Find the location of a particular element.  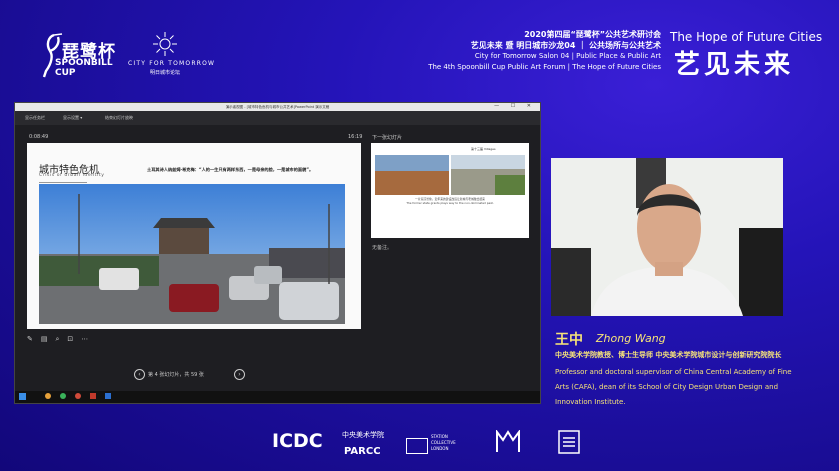

spoonbill-en-2: CUP is located at coordinates (65, 73).